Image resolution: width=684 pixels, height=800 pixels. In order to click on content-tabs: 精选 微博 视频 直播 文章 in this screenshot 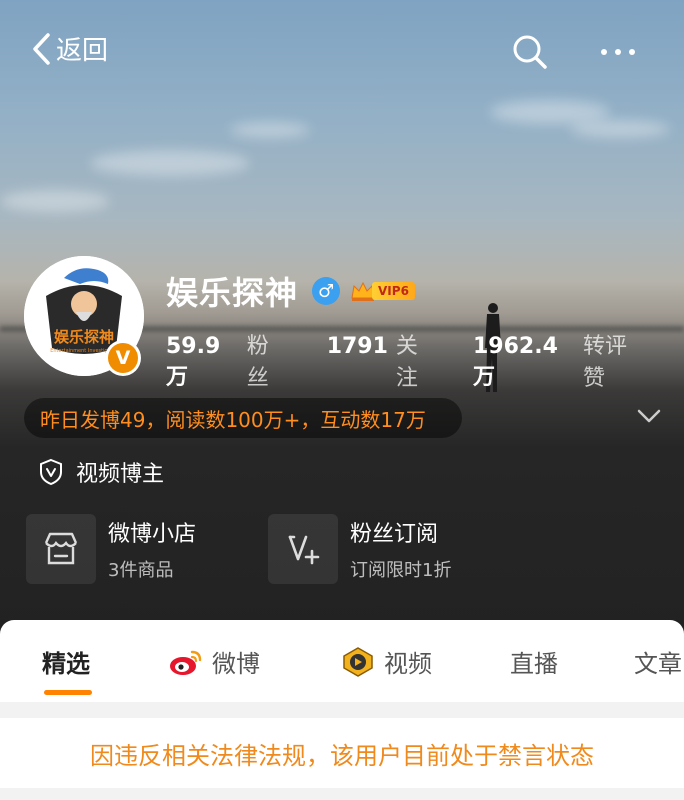, I will do `click(342, 661)`.